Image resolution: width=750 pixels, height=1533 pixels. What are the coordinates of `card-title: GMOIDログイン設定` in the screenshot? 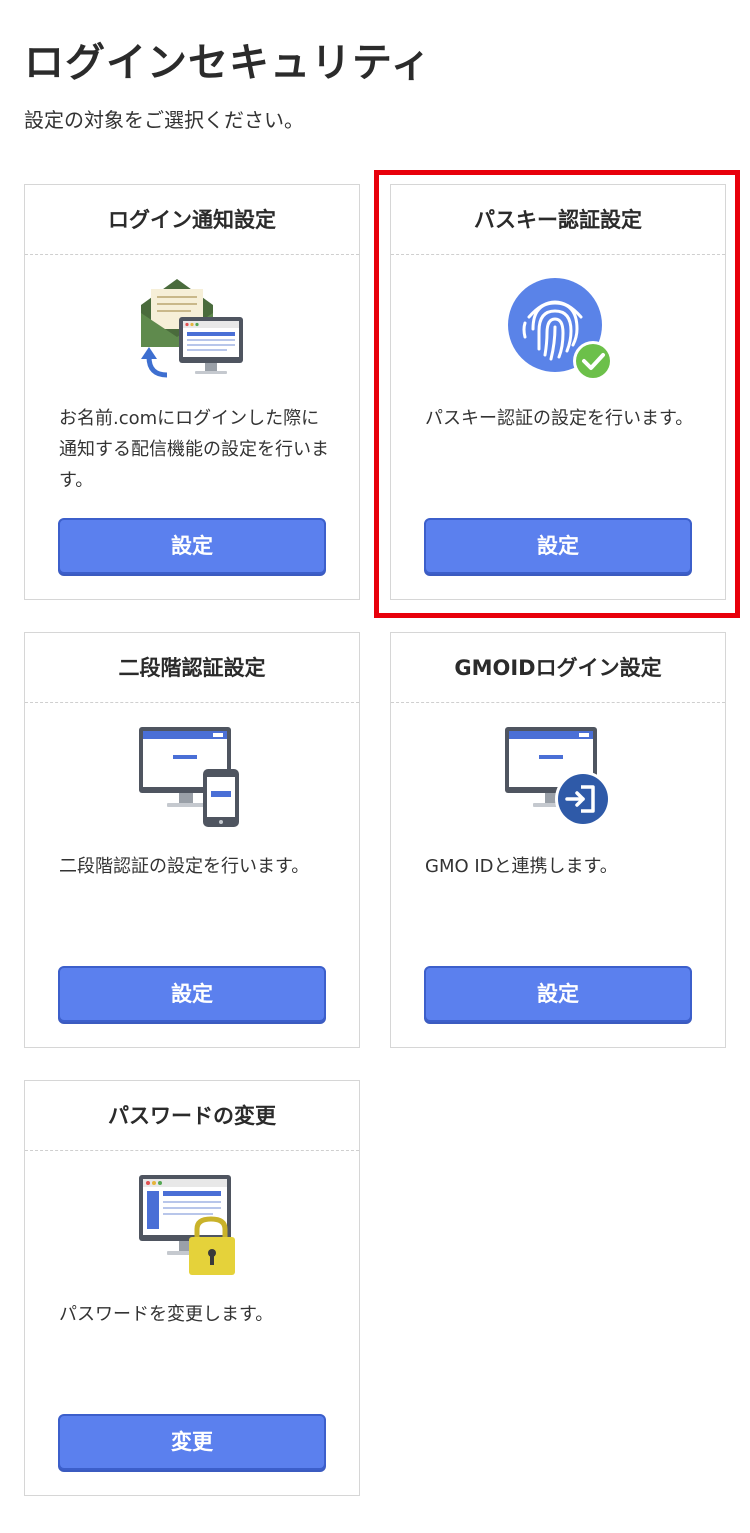 It's located at (558, 668).